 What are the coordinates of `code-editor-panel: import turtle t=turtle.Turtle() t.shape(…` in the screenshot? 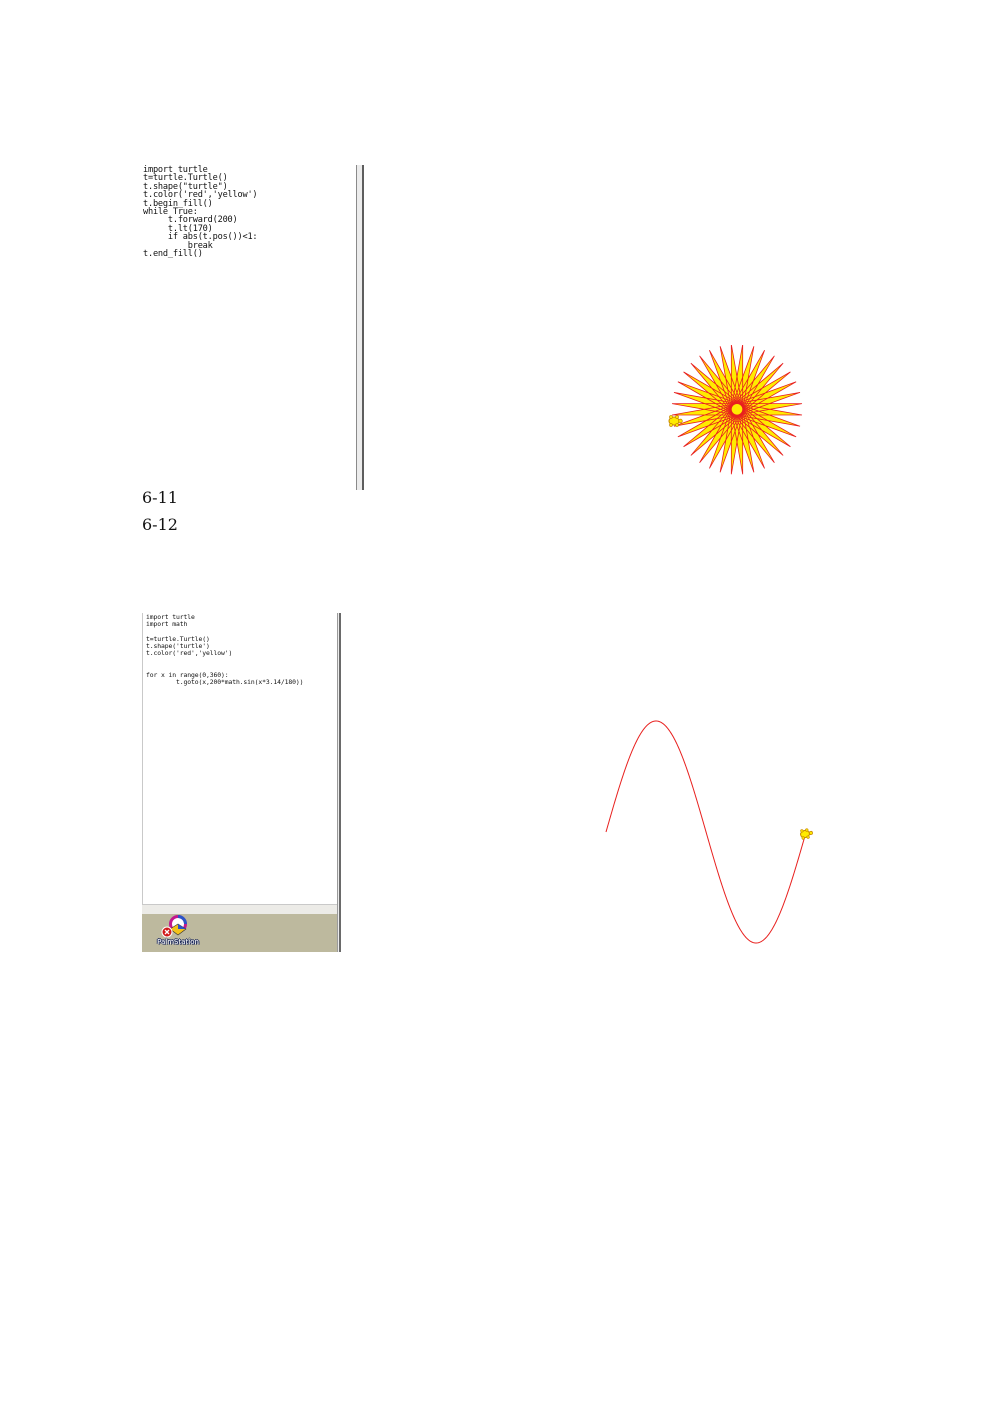 It's located at (247, 327).